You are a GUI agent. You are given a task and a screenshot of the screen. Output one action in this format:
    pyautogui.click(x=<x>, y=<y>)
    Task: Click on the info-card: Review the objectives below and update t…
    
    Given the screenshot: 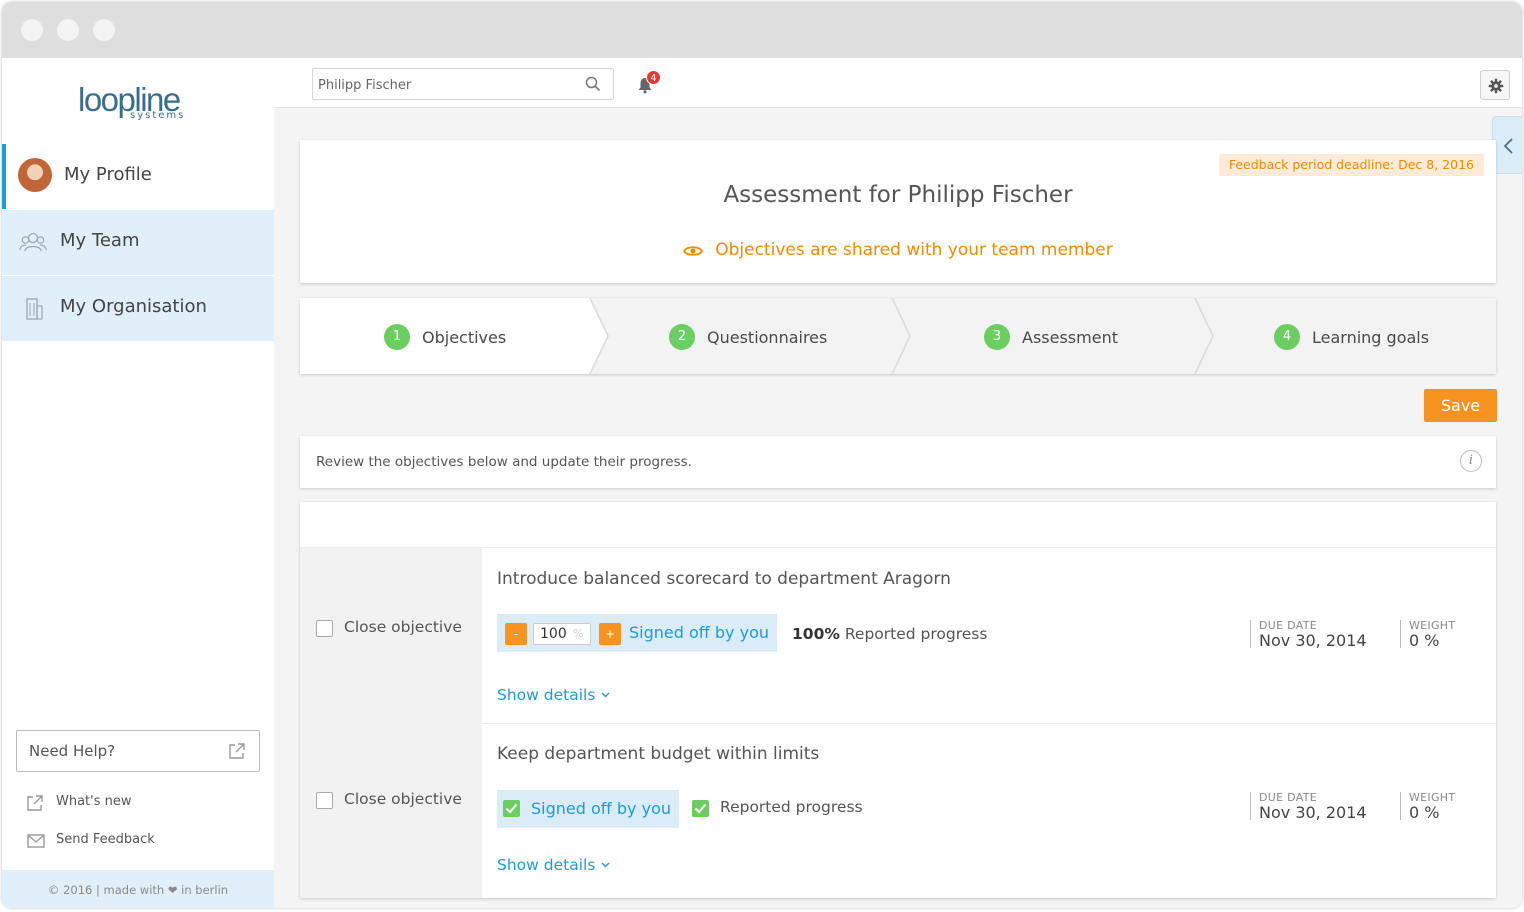 What is the action you would take?
    pyautogui.click(x=898, y=462)
    